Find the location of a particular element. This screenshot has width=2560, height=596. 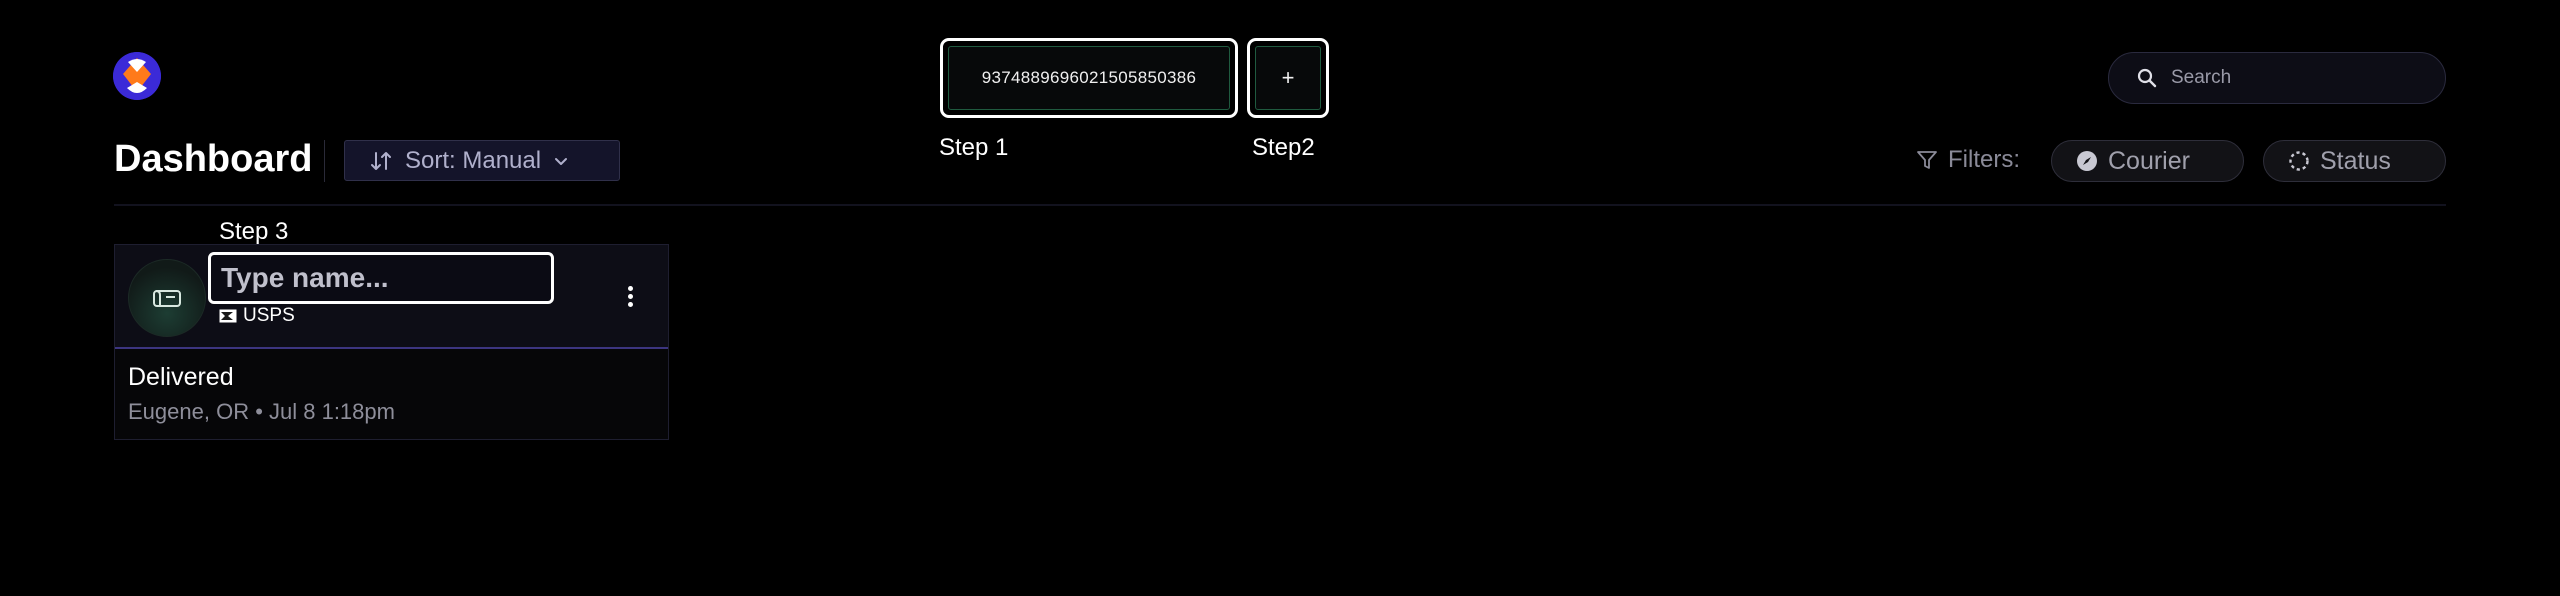

search-icon is located at coordinates (2147, 78).